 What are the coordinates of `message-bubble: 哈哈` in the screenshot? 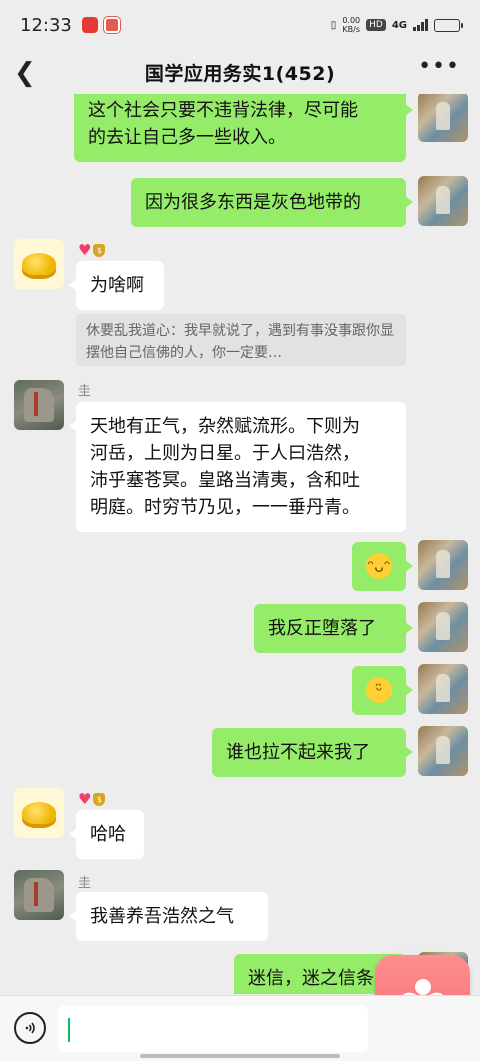 It's located at (106, 834).